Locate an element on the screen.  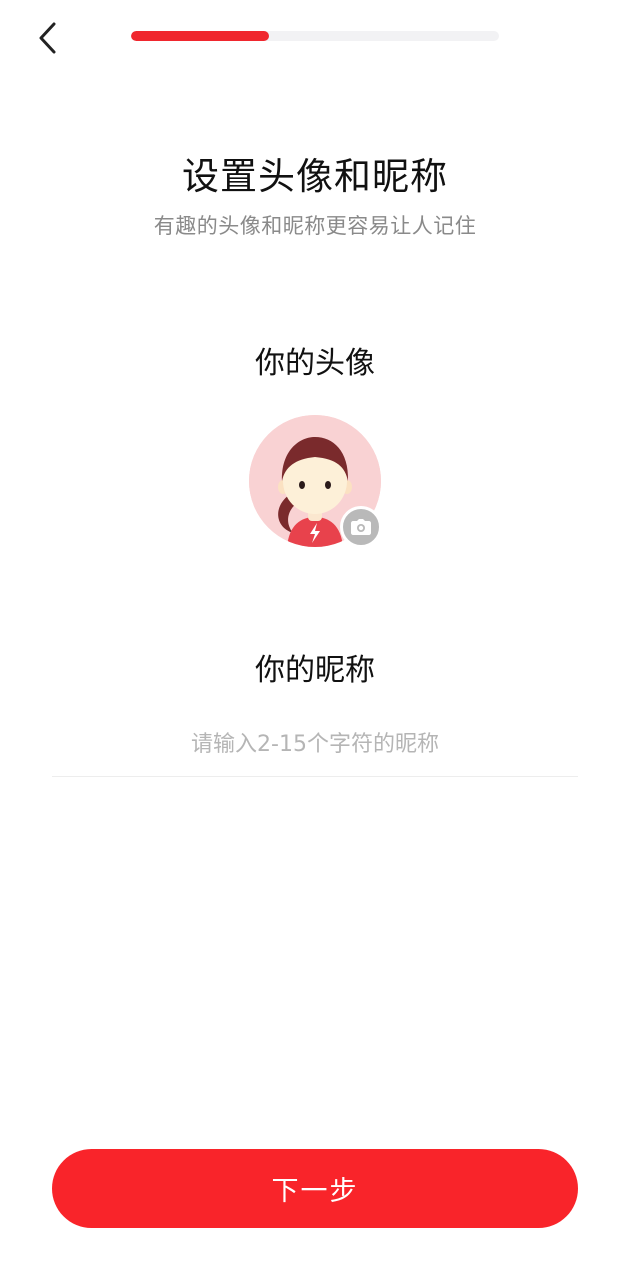
page-subtitle: 有趣的头像和昵称更容易让人记住 is located at coordinates (315, 226).